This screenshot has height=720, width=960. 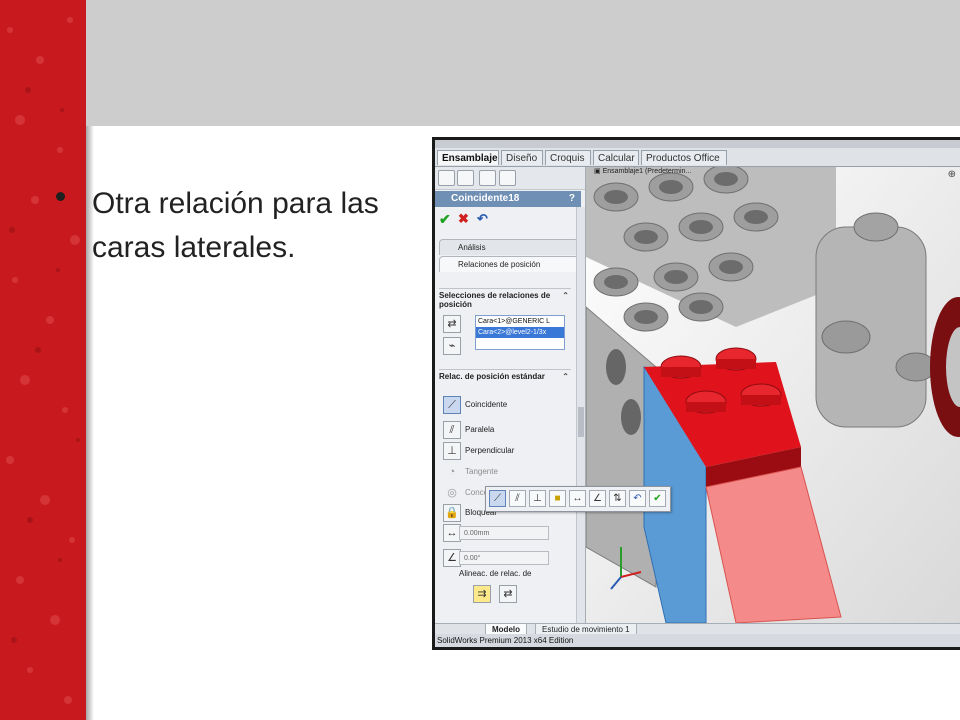 What do you see at coordinates (522, 157) in the screenshot?
I see `tab-diseno: Diseño` at bounding box center [522, 157].